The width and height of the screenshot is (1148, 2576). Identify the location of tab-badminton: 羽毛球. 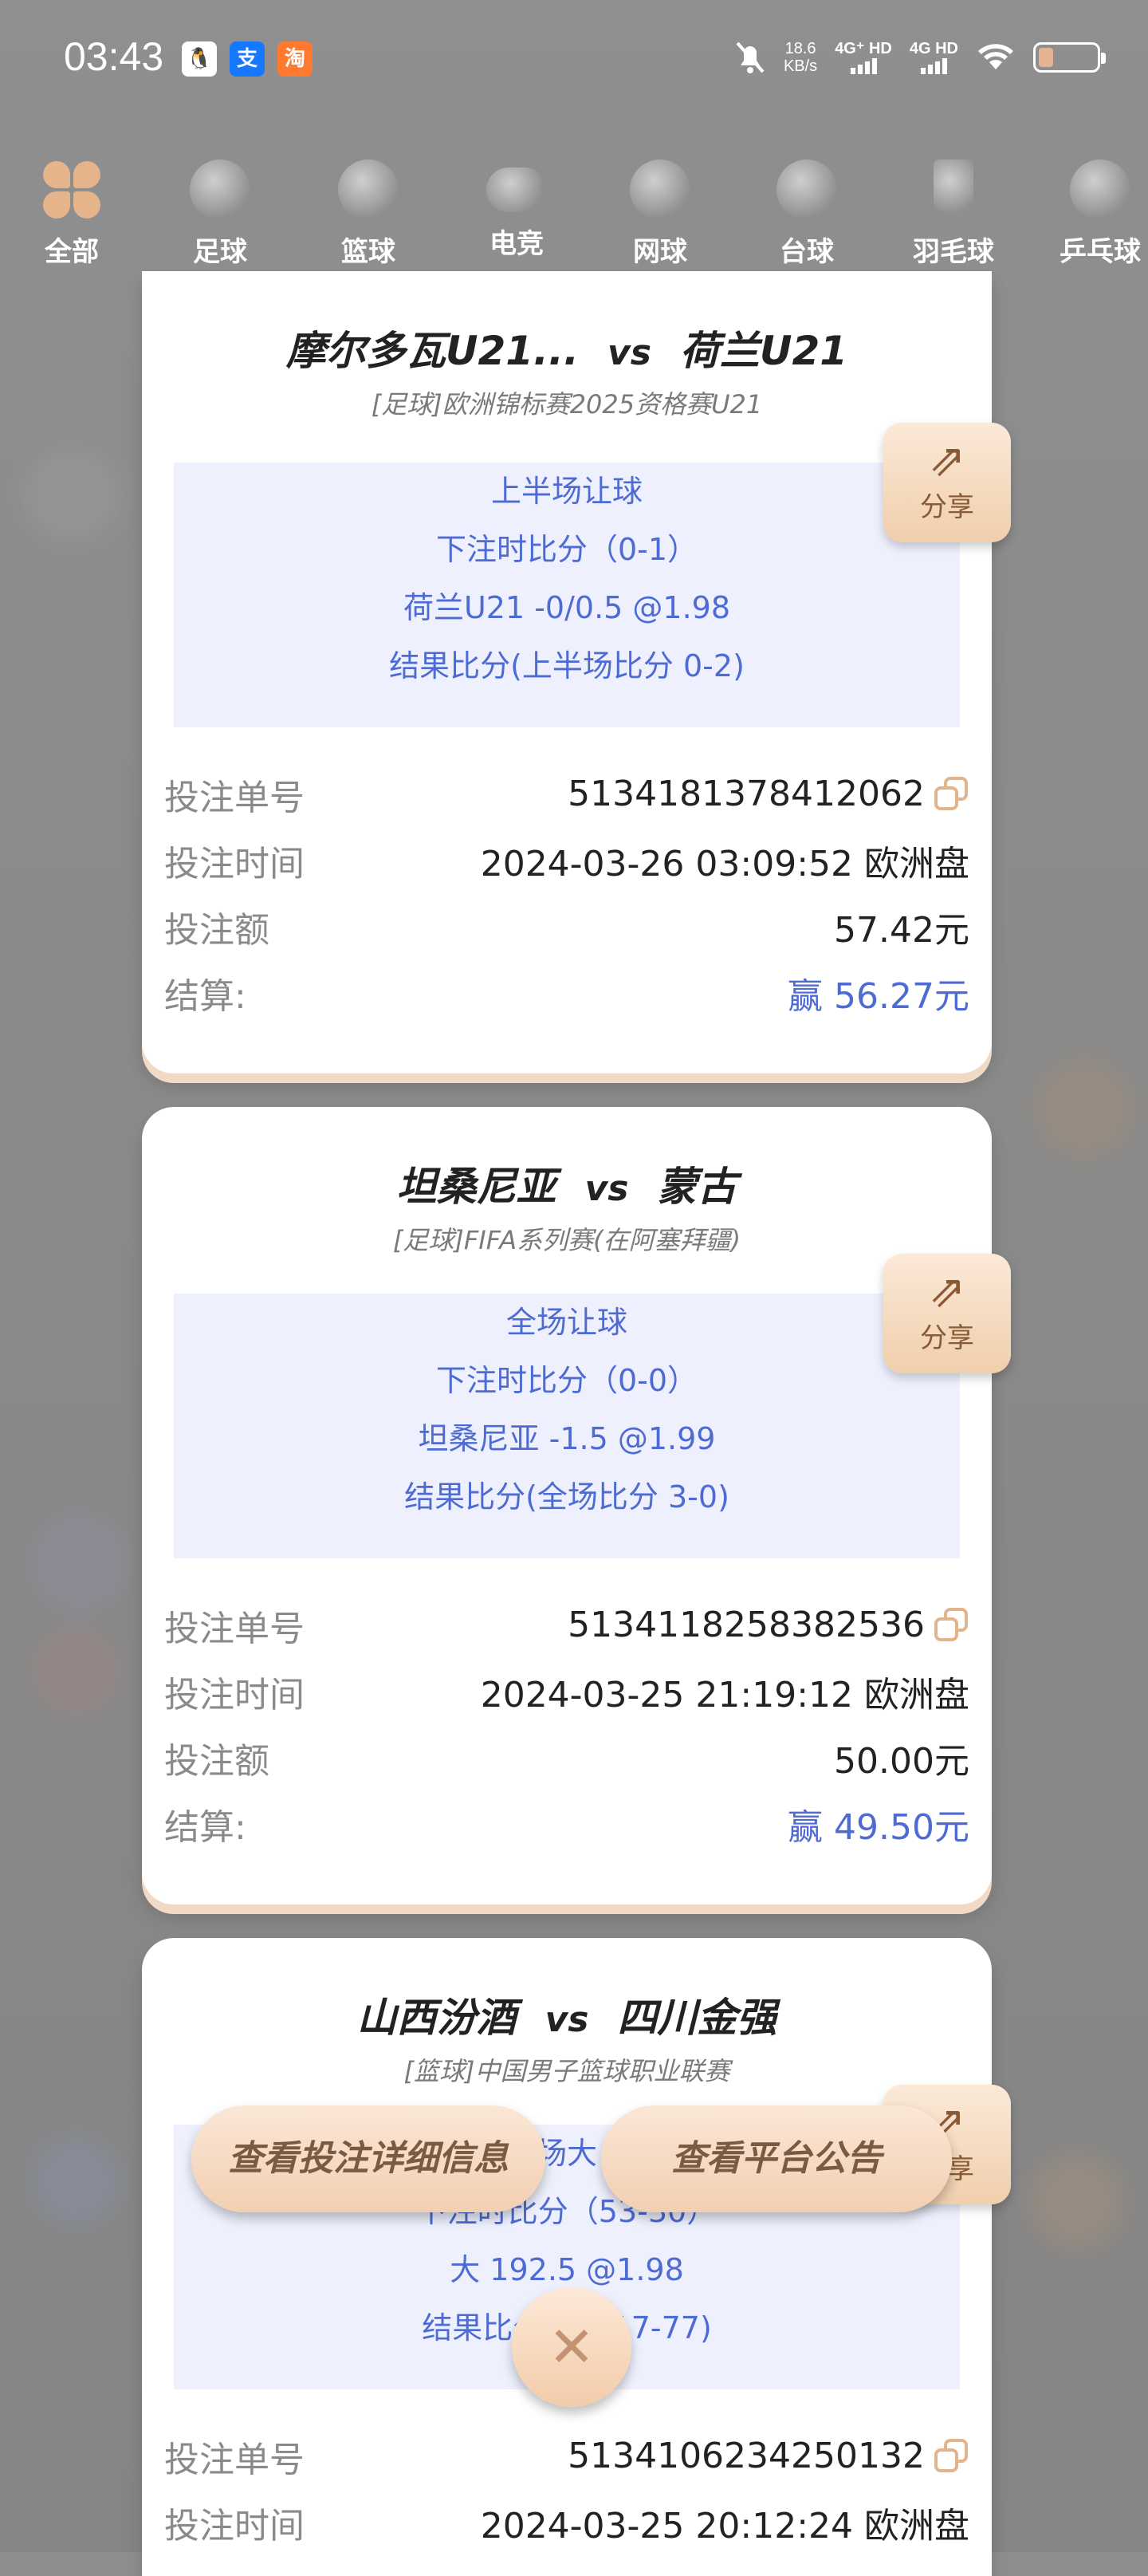
(953, 214).